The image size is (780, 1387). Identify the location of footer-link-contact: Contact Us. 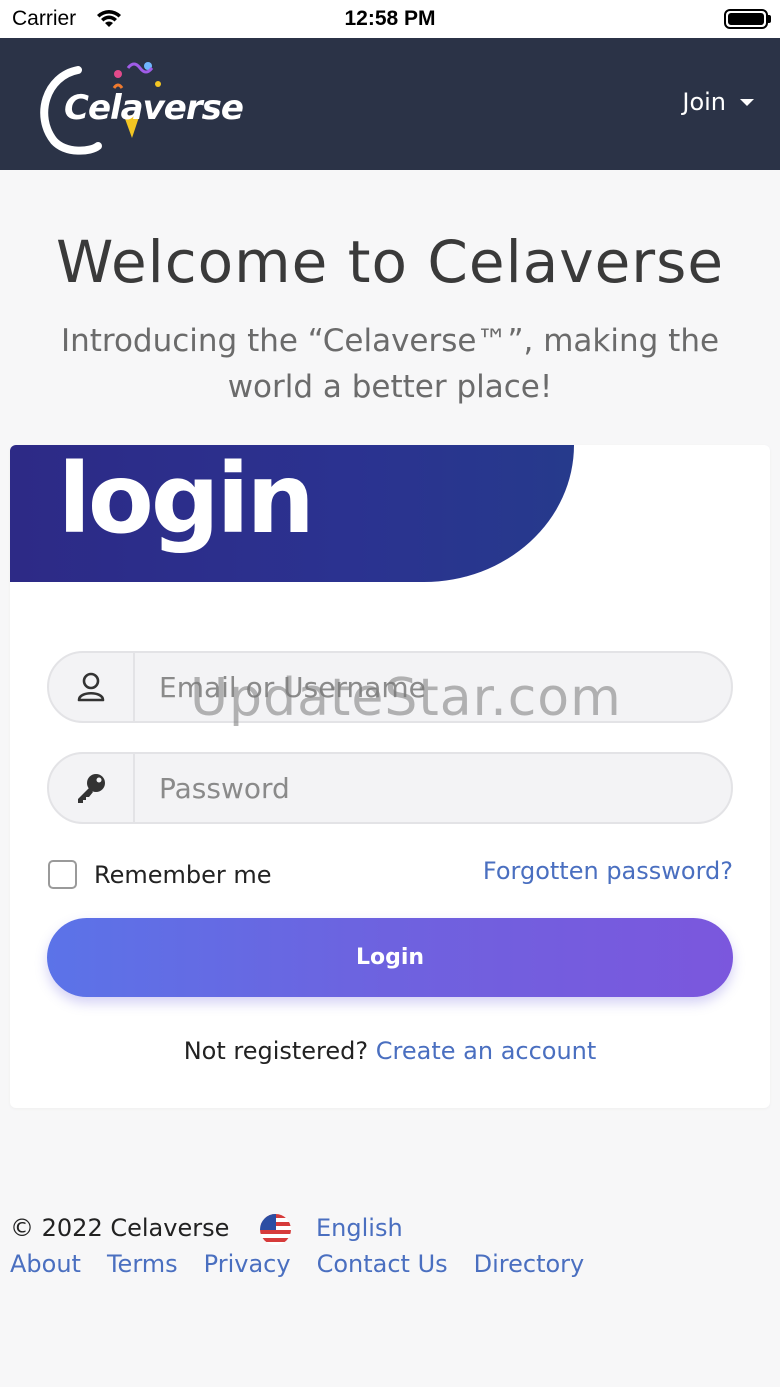
(382, 1264).